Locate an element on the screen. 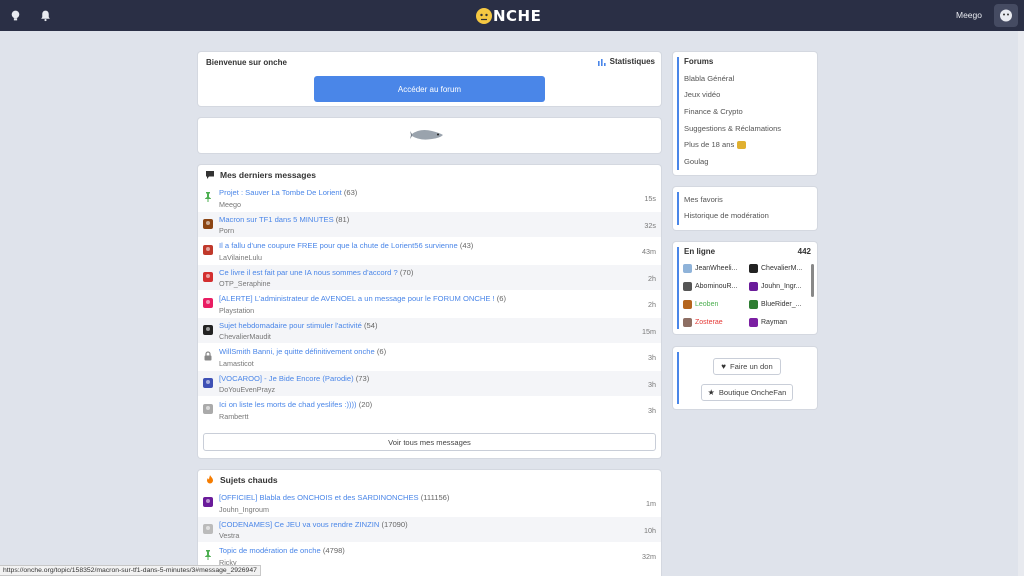 This screenshot has height=576, width=1024. topic-title: Macron sur TF1 dans 5 MINUTES is located at coordinates (276, 219).